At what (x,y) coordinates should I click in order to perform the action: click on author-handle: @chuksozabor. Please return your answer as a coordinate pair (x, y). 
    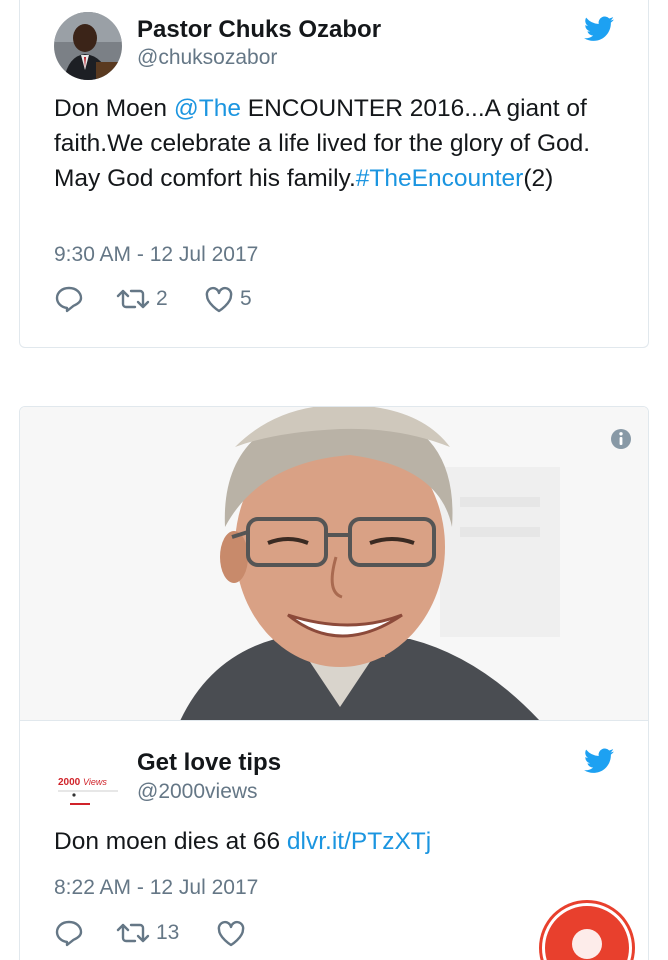
    Looking at the image, I should click on (207, 58).